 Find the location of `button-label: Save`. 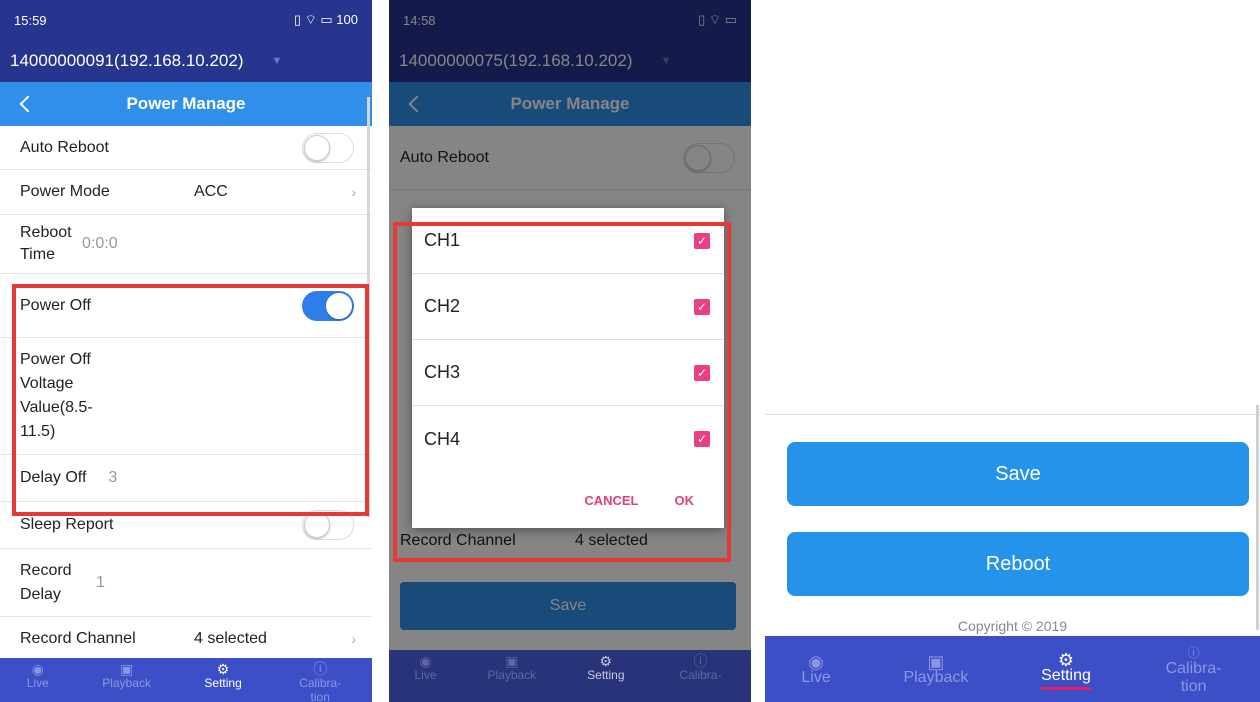

button-label: Save is located at coordinates (1018, 473).